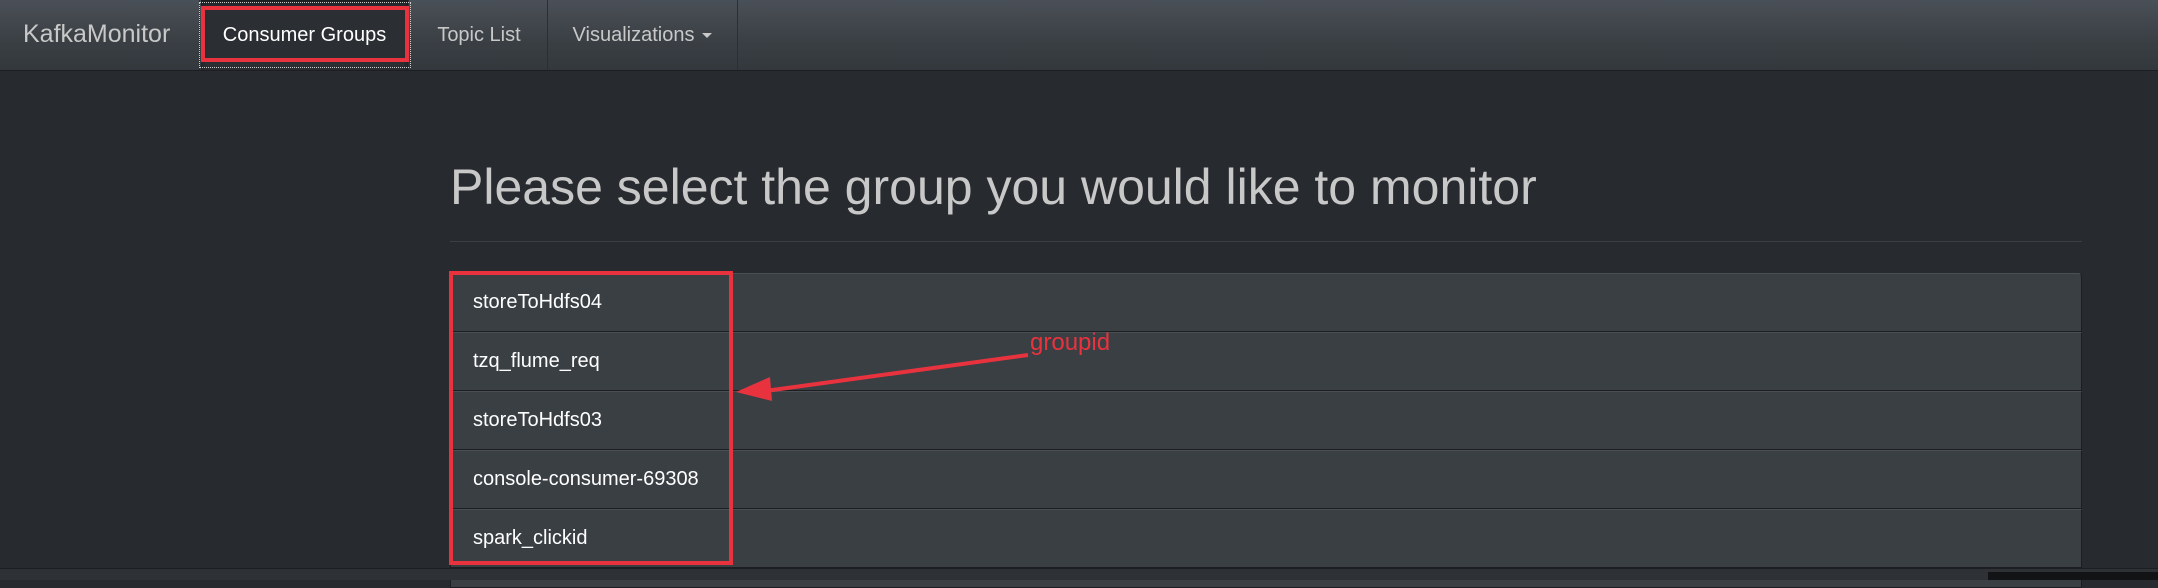 Image resolution: width=2158 pixels, height=588 pixels. What do you see at coordinates (1266, 538) in the screenshot?
I see `list-item: spark_clickid` at bounding box center [1266, 538].